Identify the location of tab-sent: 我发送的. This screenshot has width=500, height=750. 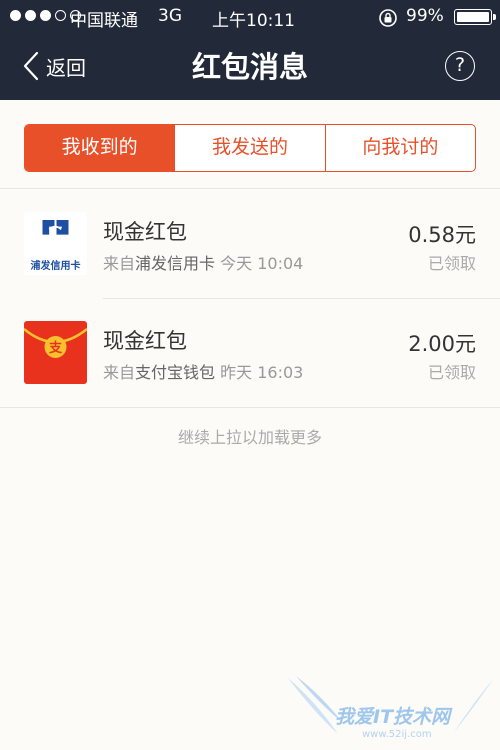
(249, 148).